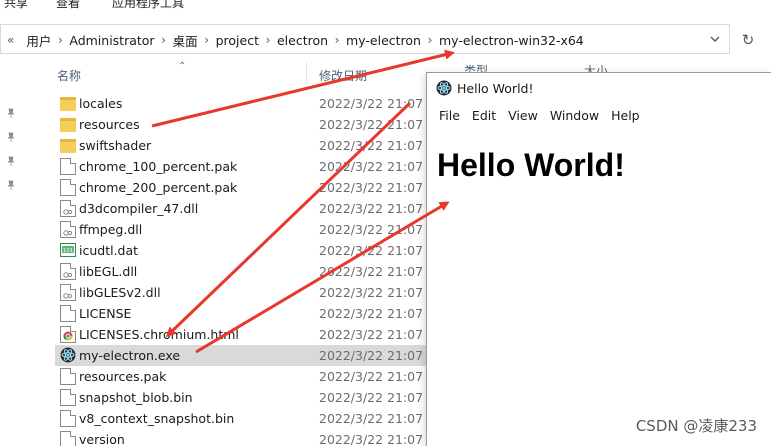 The height and width of the screenshot is (446, 771). Describe the element at coordinates (343, 75) in the screenshot. I see `column-header-date: 修改日期` at that location.